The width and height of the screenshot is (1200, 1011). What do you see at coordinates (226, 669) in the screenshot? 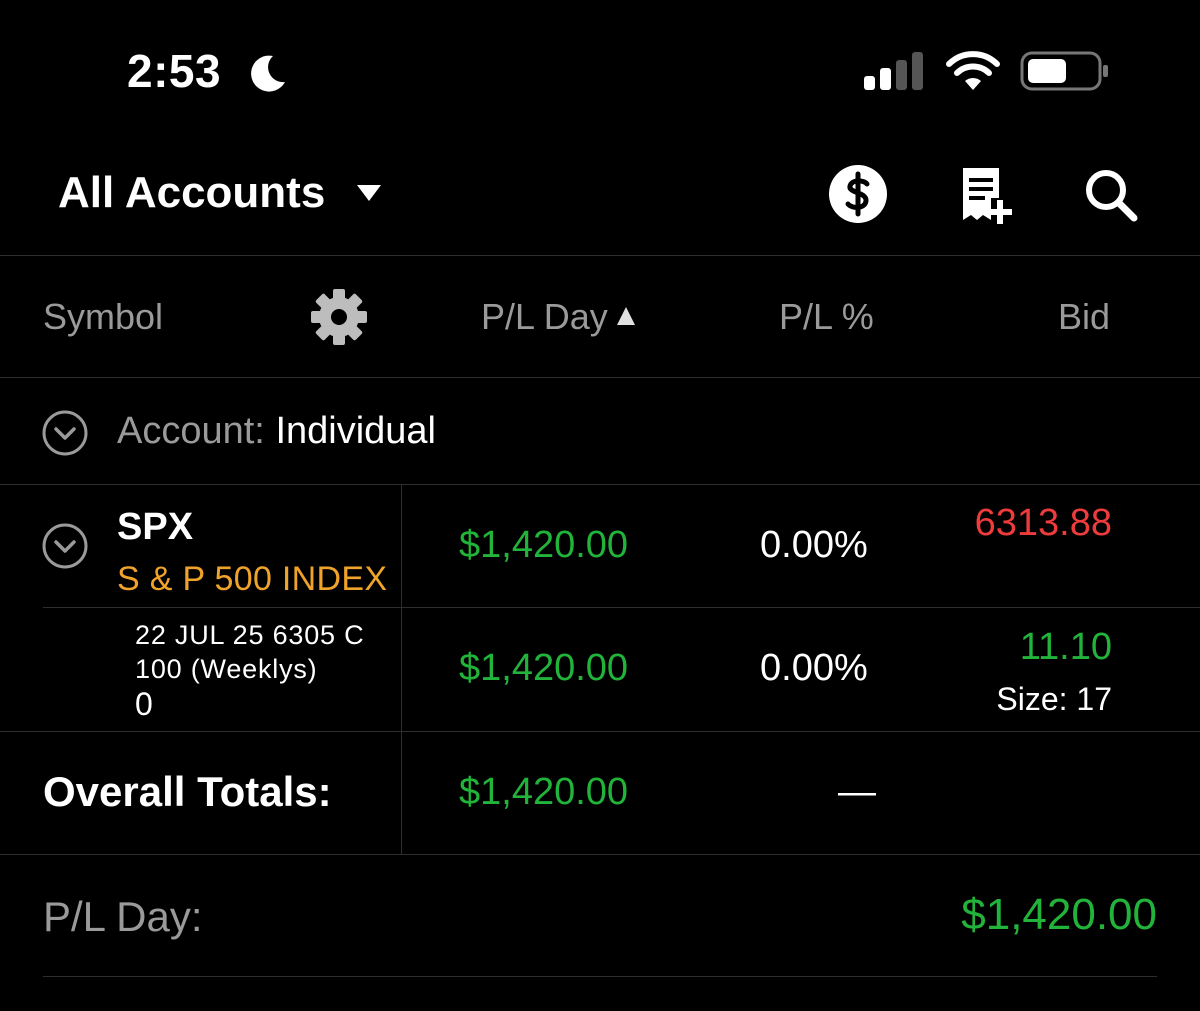
I see `option-description-line2: 100 (Weeklys)` at bounding box center [226, 669].